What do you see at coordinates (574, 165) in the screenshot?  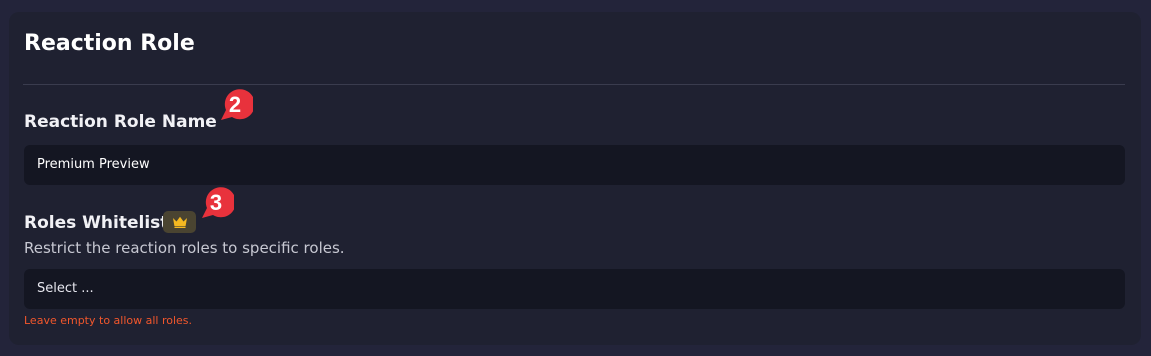 I see `reaction-role-name-input: Premium Preview` at bounding box center [574, 165].